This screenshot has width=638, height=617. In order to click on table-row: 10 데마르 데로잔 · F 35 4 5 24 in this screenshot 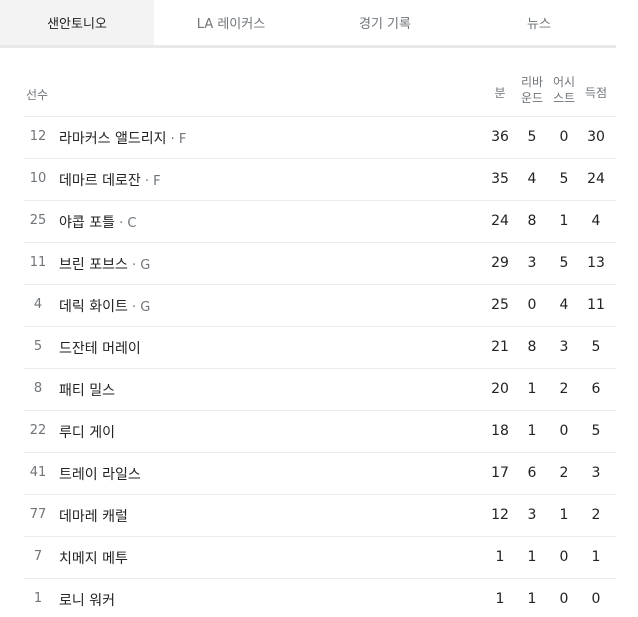, I will do `click(320, 180)`.